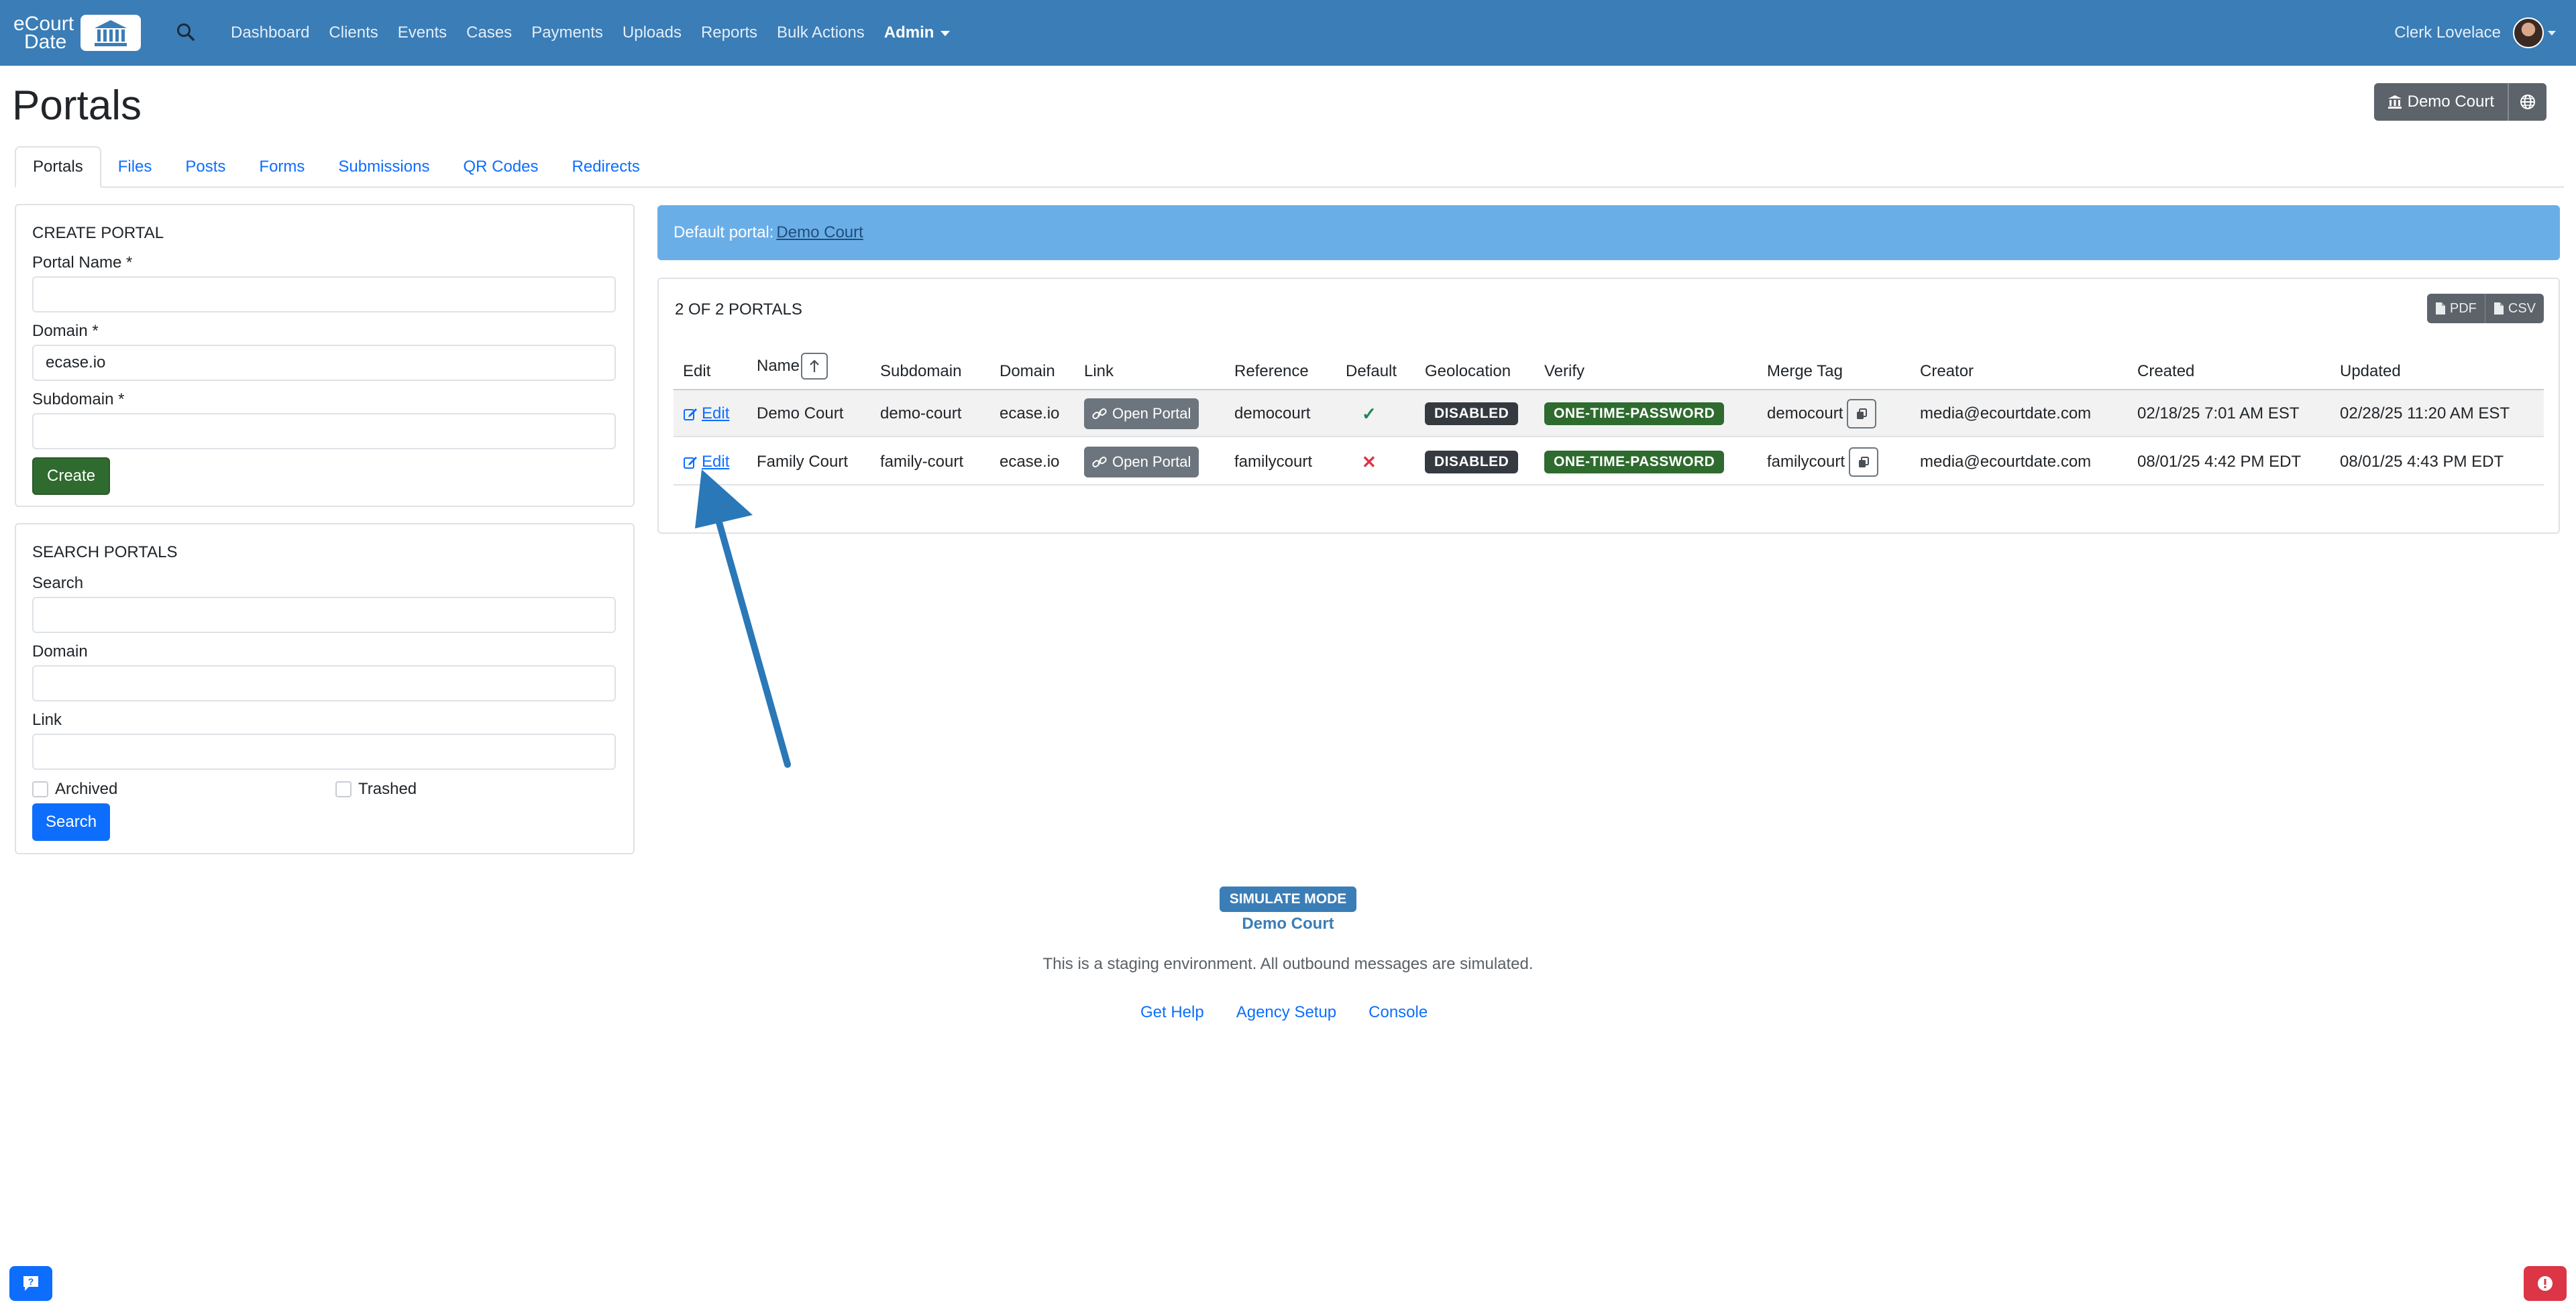 The height and width of the screenshot is (1313, 2576). Describe the element at coordinates (270, 32) in the screenshot. I see `nav-dashboard: Dashboard` at that location.